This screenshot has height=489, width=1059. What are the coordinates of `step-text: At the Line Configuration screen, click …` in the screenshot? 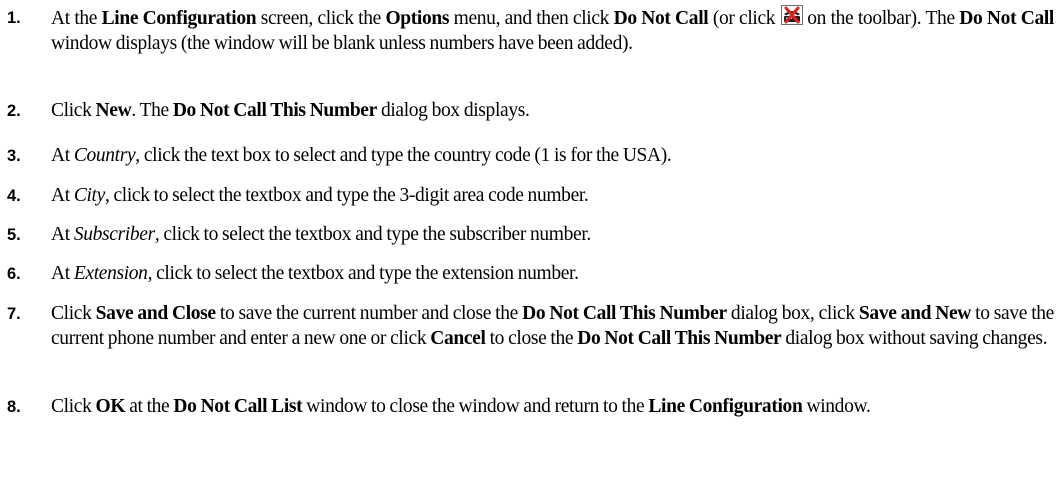 It's located at (552, 30).